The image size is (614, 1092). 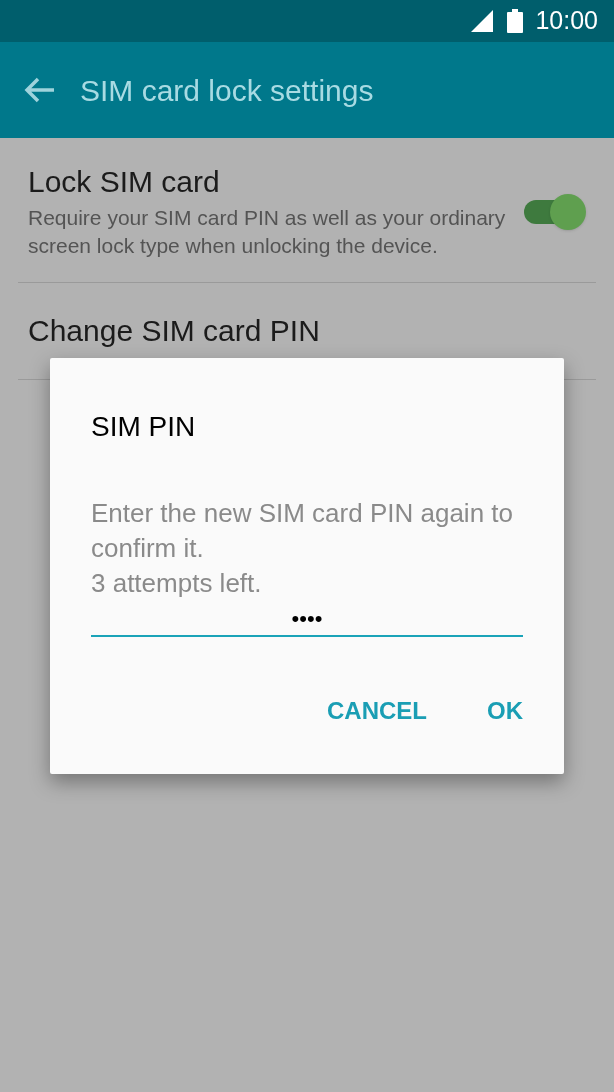 I want to click on toggle-switch, so click(x=554, y=212).